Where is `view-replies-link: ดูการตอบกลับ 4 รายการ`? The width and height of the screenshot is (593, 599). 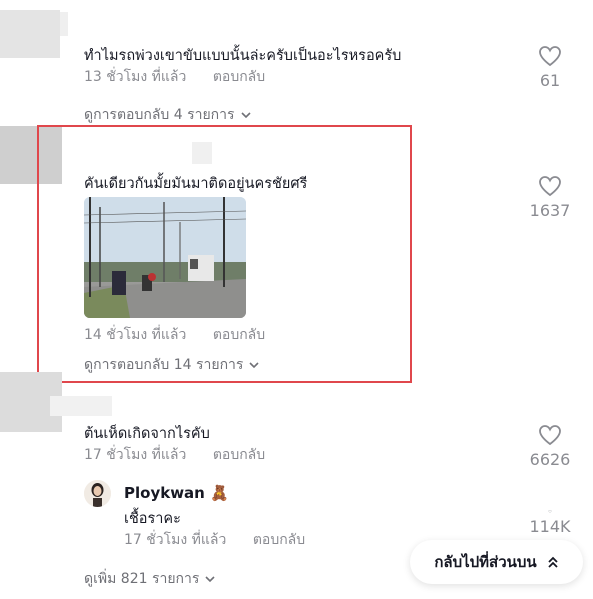 view-replies-link: ดูการตอบกลับ 4 รายการ is located at coordinates (168, 115).